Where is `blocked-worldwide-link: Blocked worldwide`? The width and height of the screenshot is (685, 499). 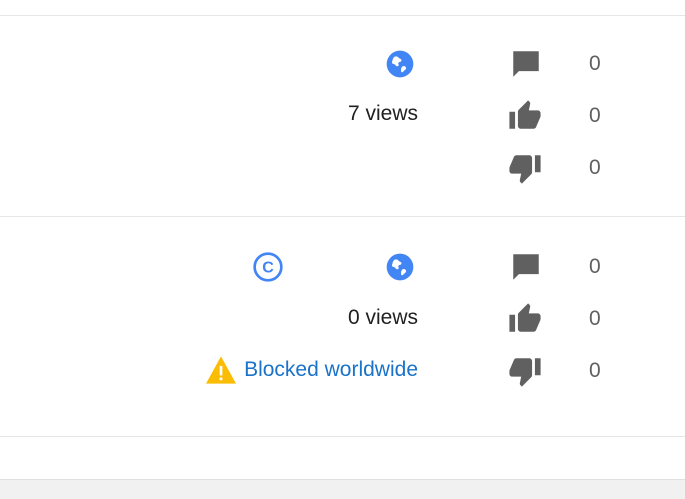 blocked-worldwide-link: Blocked worldwide is located at coordinates (331, 370).